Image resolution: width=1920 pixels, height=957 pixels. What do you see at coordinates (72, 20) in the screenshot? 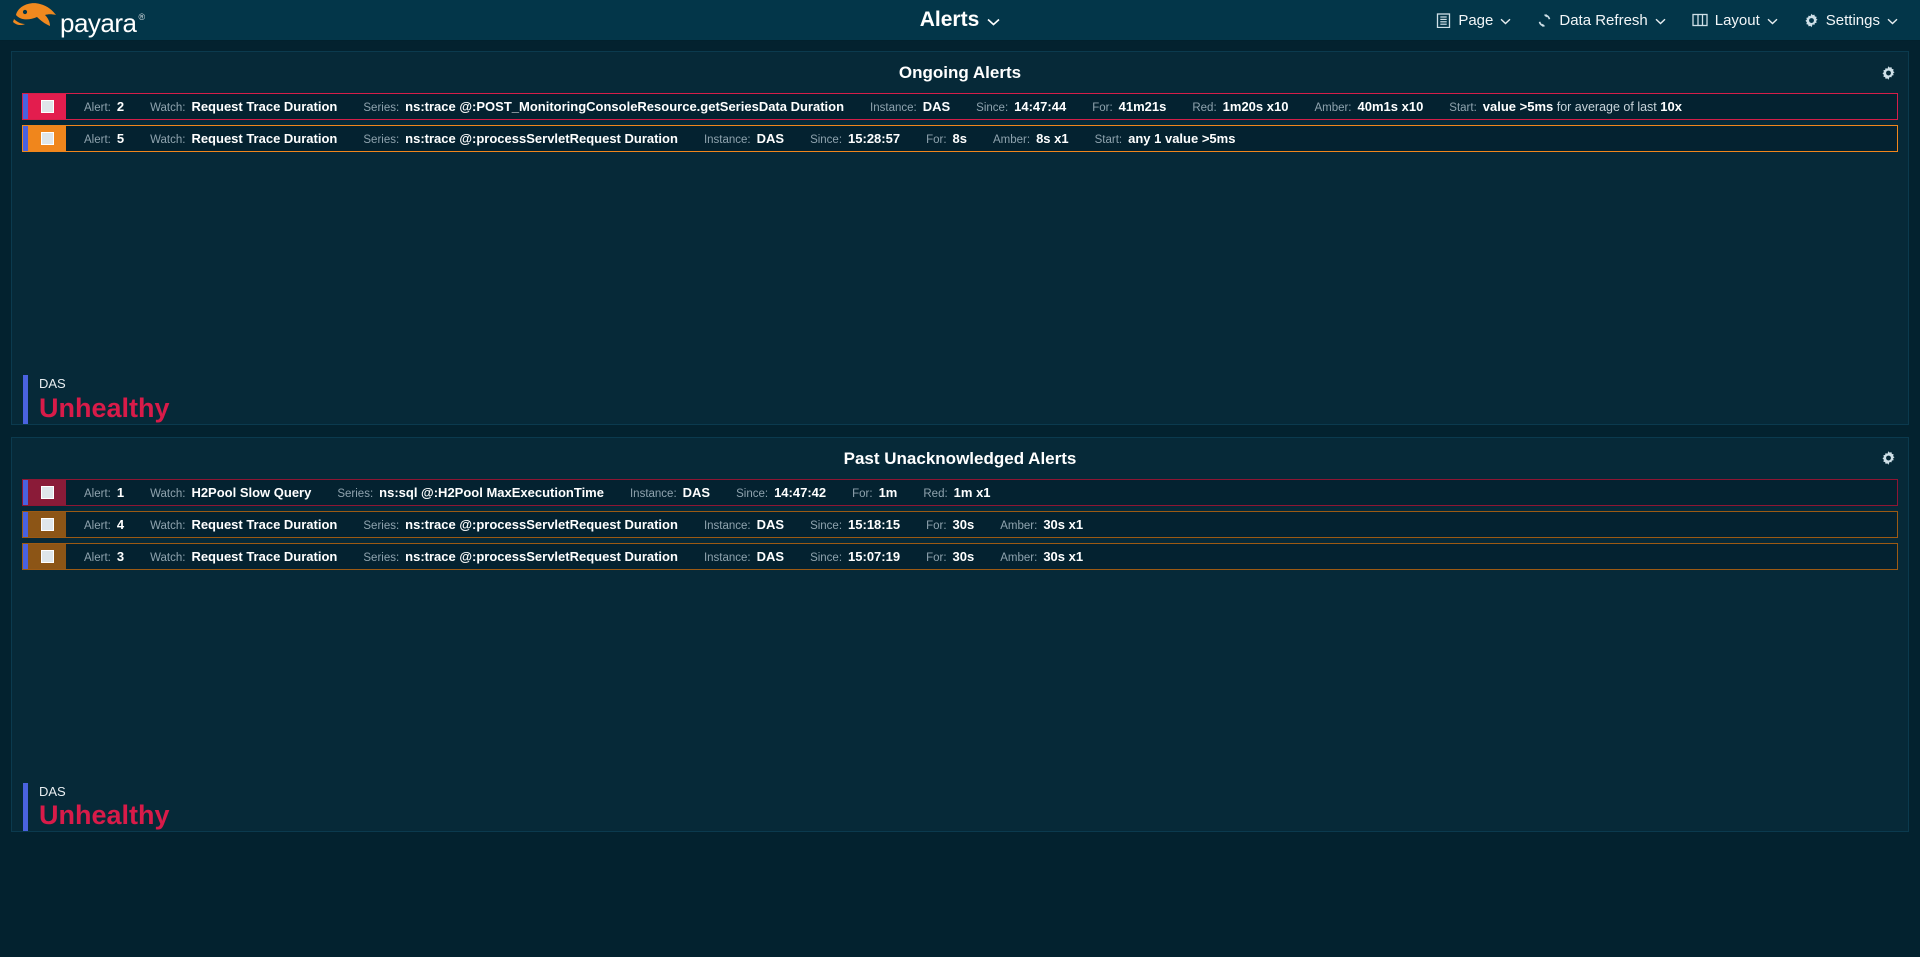
I see `brand-logo: payara ®` at bounding box center [72, 20].